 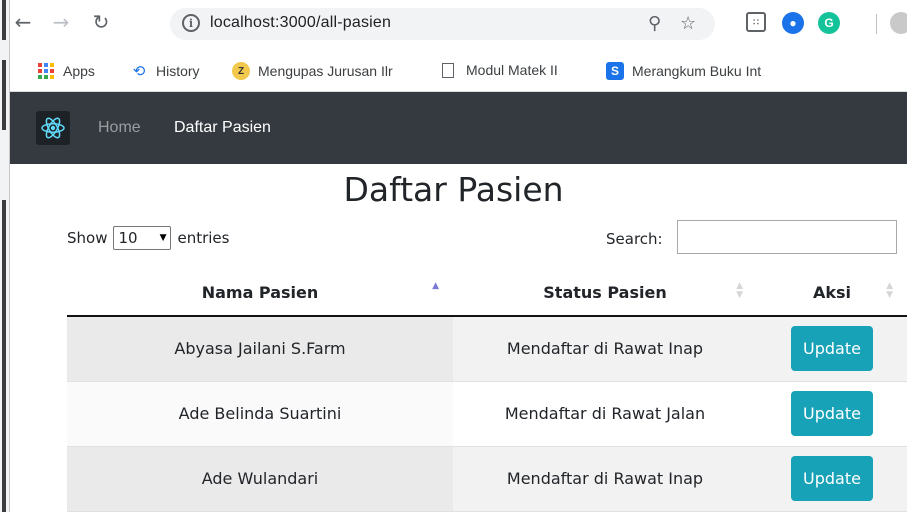 What do you see at coordinates (634, 239) in the screenshot?
I see `search-label: Search:` at bounding box center [634, 239].